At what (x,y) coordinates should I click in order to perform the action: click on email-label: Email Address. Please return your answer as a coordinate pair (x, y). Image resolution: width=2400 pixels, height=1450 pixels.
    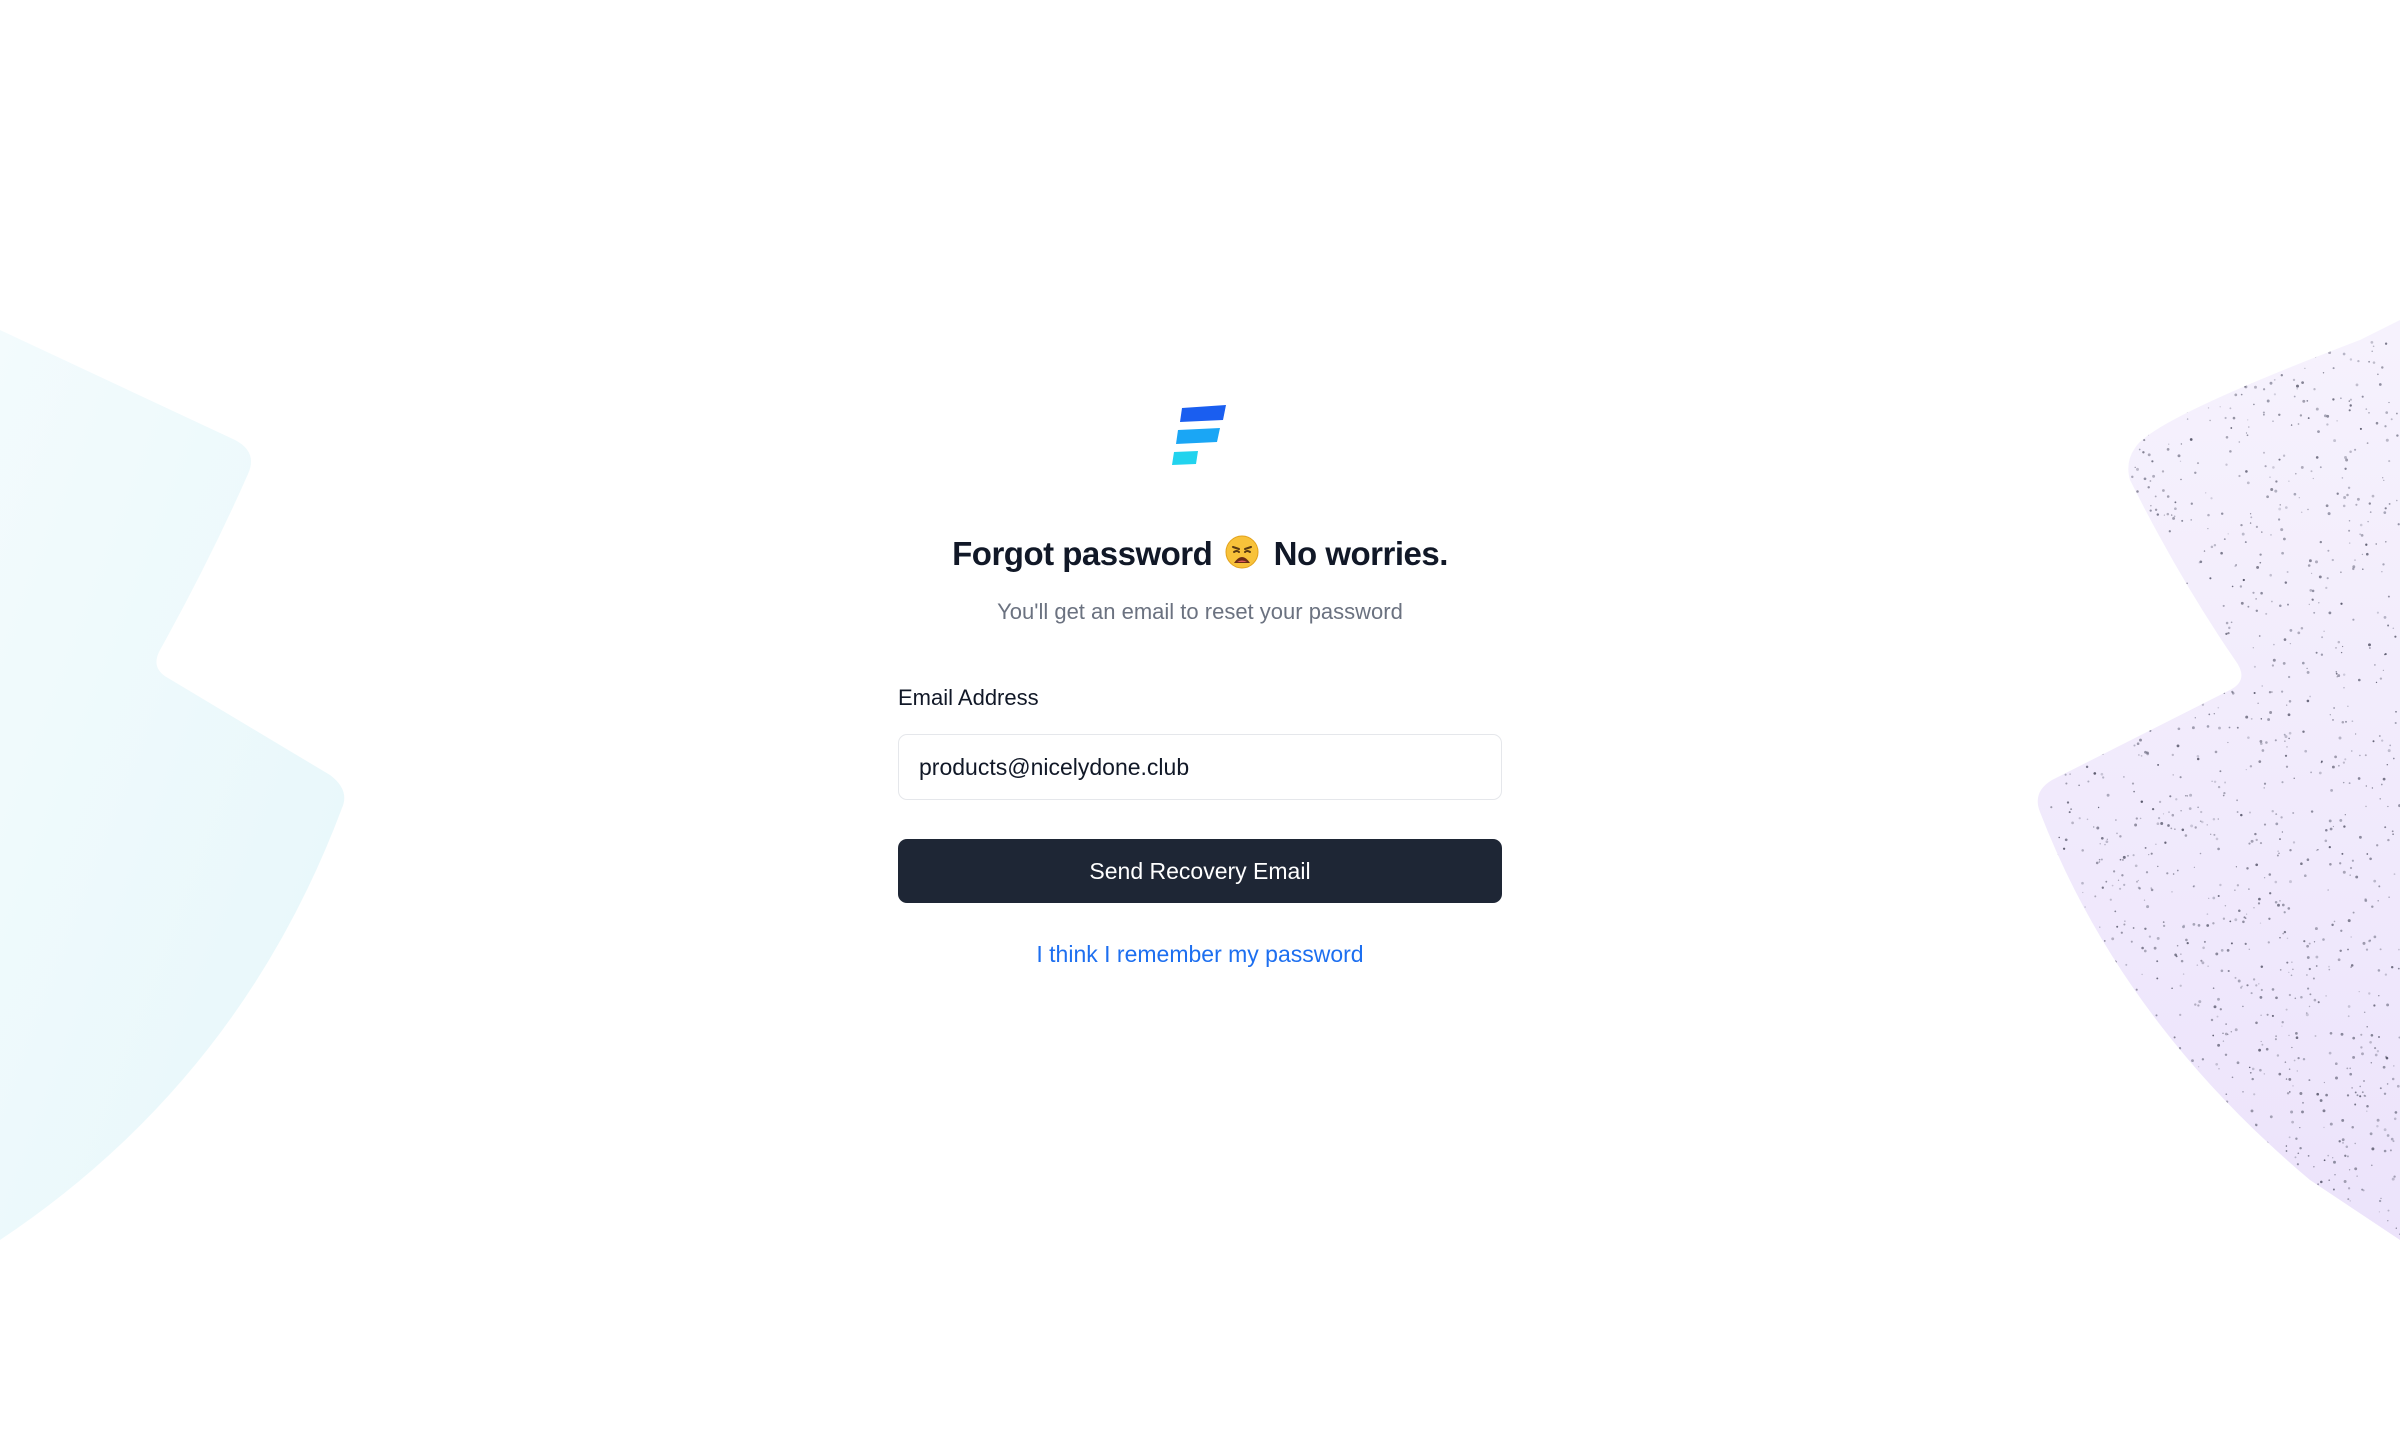
    Looking at the image, I should click on (968, 697).